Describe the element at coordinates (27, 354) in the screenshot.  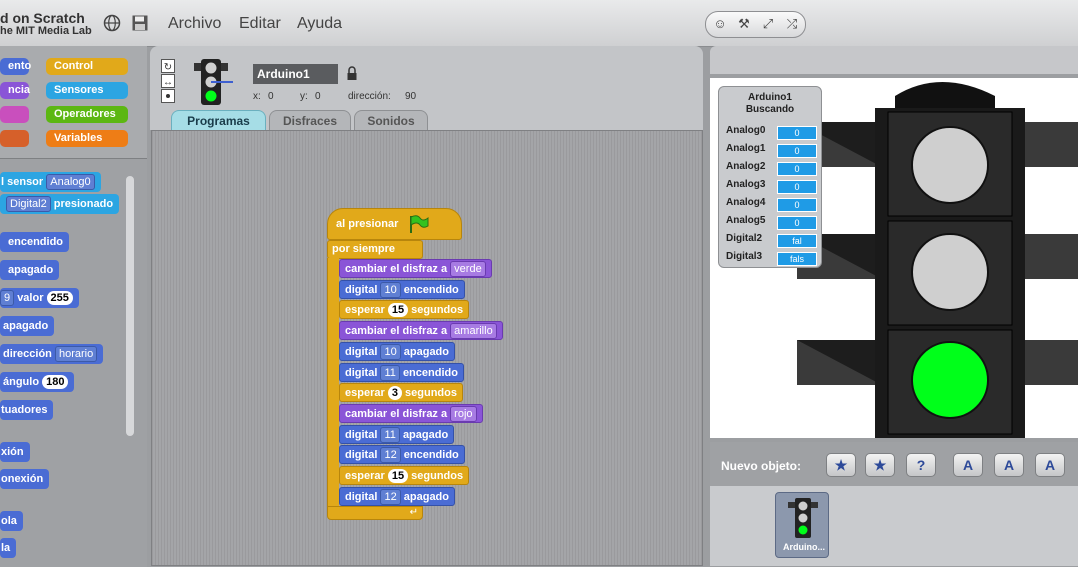
I see `block-label: dirección` at that location.